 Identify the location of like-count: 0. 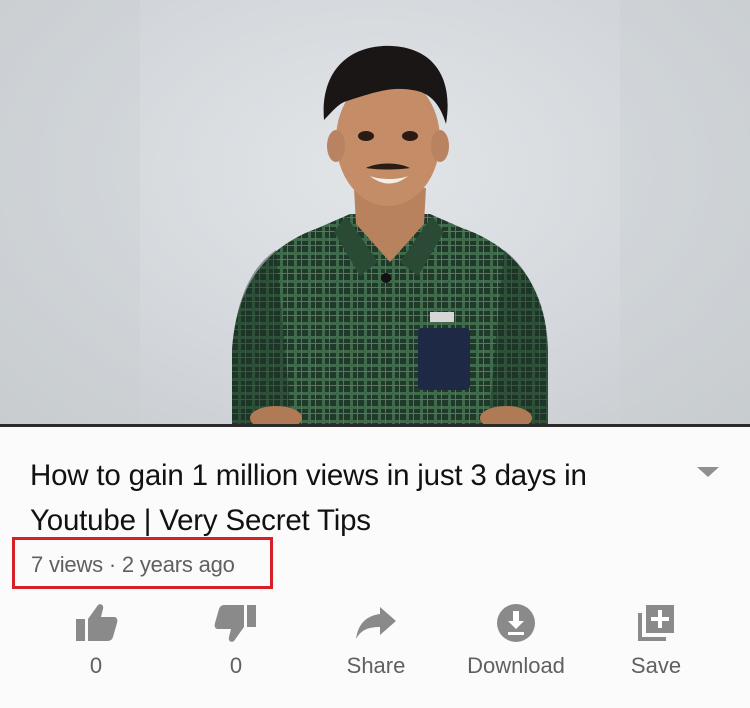
(96, 665).